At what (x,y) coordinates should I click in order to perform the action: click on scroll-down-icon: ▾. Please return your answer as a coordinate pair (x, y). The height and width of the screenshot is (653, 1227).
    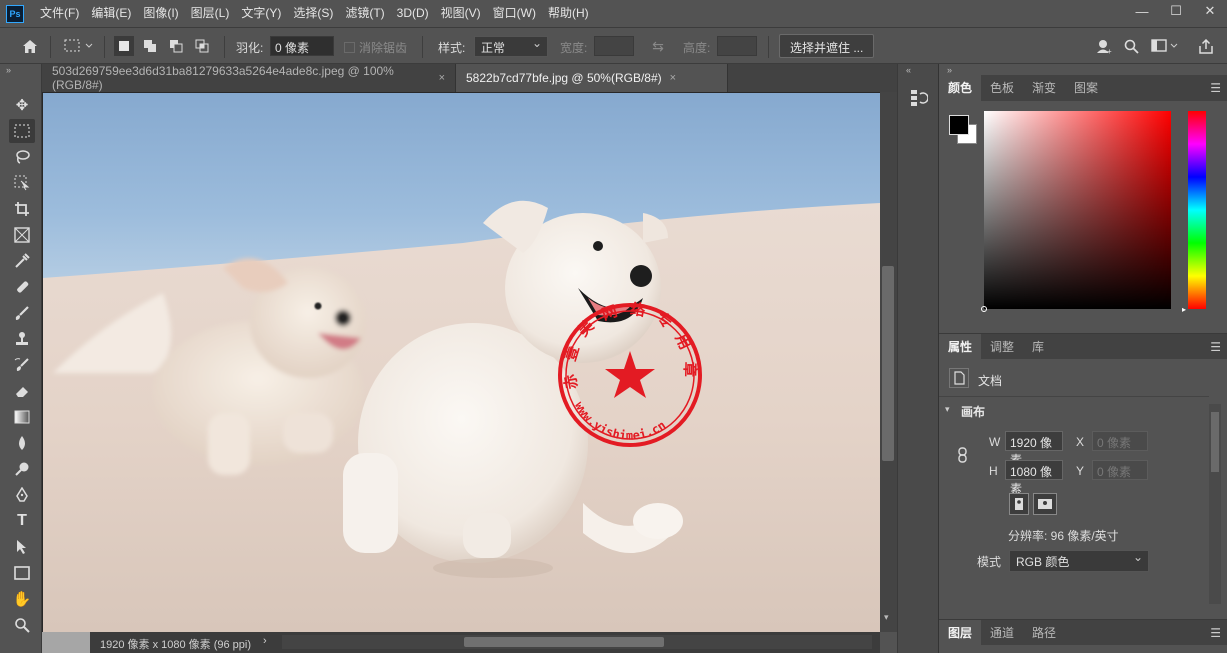
    Looking at the image, I should click on (886, 617).